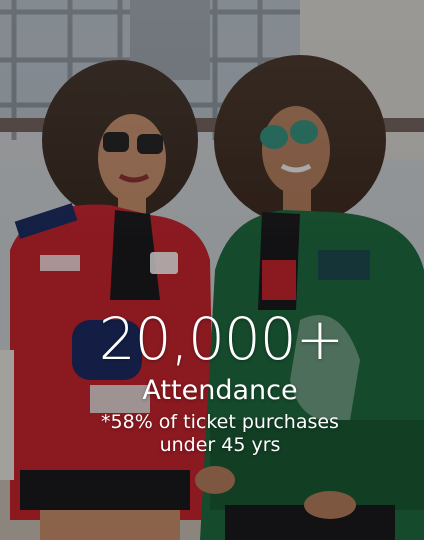 Image resolution: width=424 pixels, height=540 pixels. I want to click on ticket-note: *58% of ticket purchases under 45 yrs, so click(212, 434).